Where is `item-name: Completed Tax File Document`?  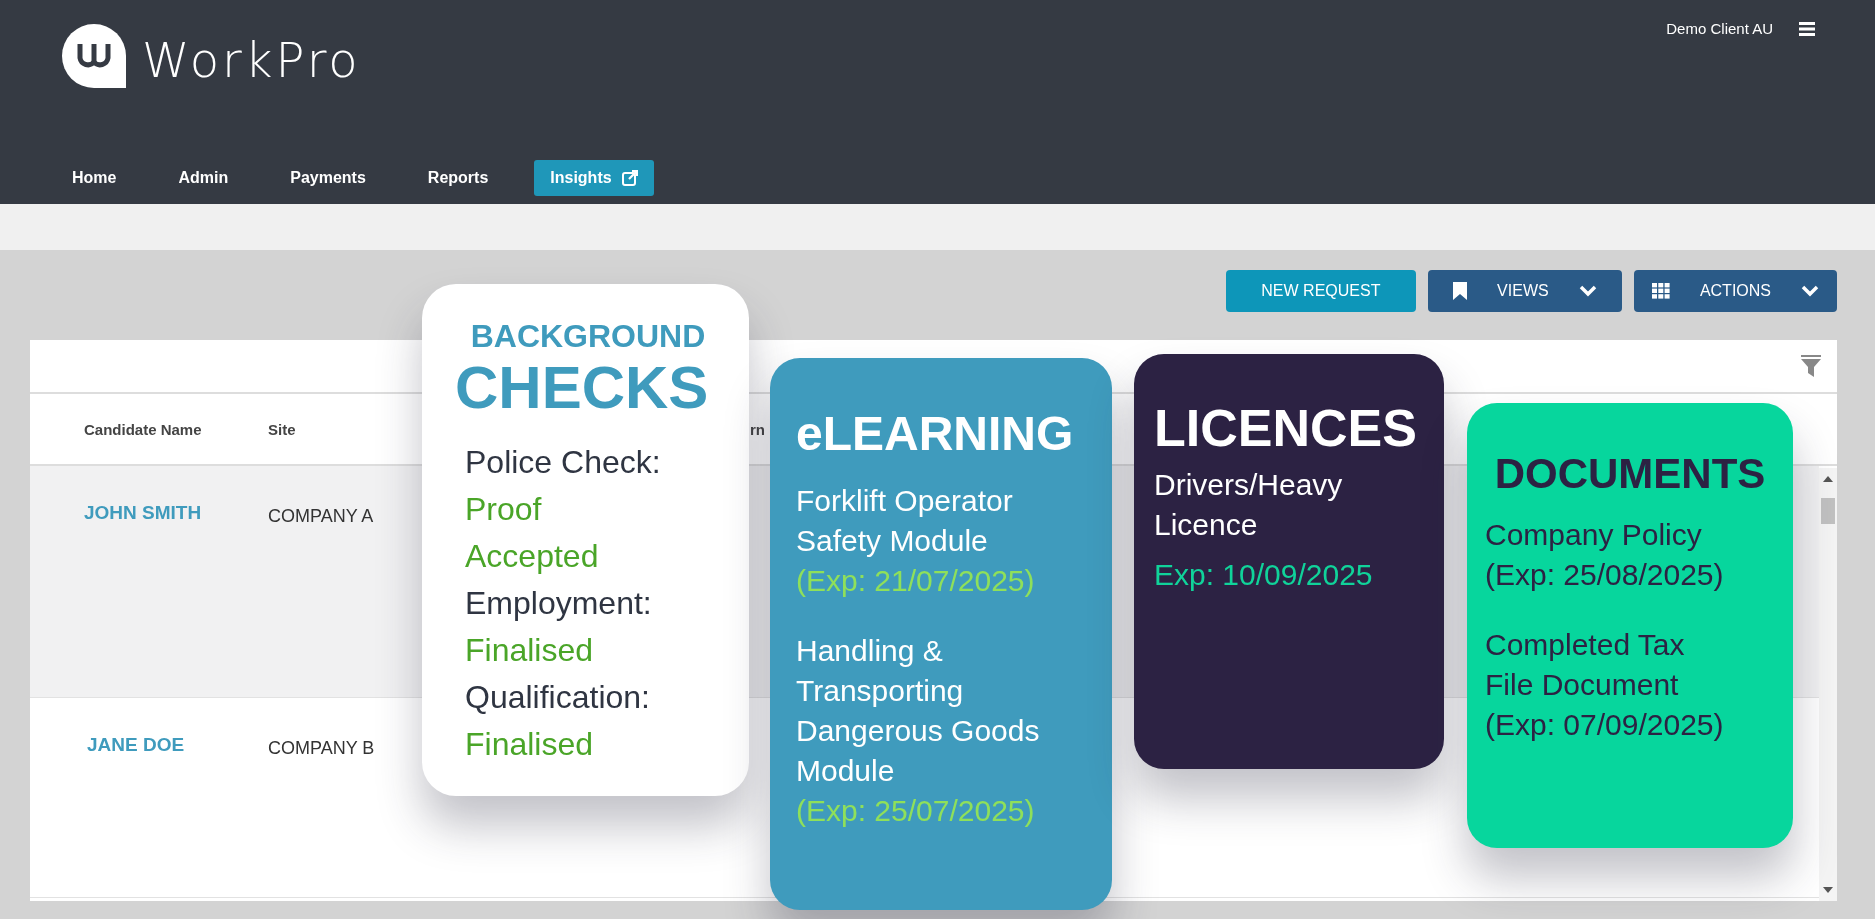 item-name: Completed Tax File Document is located at coordinates (1585, 665).